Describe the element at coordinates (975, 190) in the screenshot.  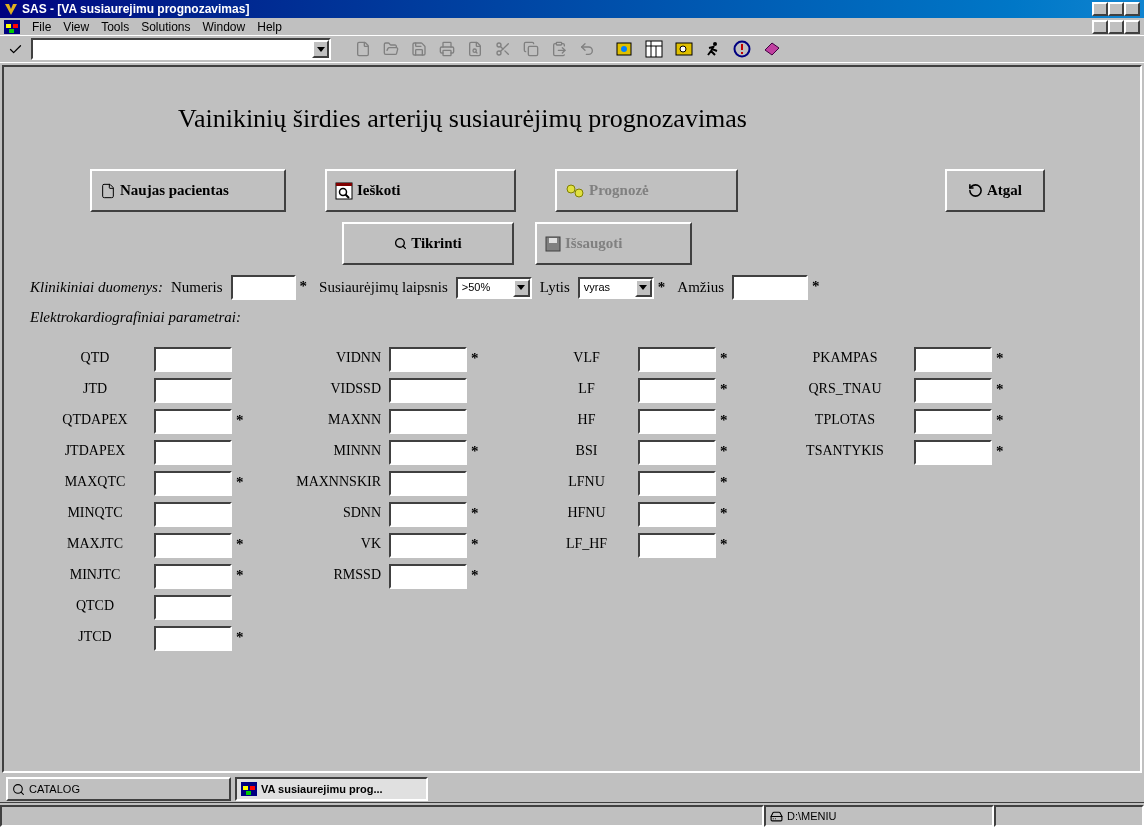
I see `back-arrow-icon` at that location.